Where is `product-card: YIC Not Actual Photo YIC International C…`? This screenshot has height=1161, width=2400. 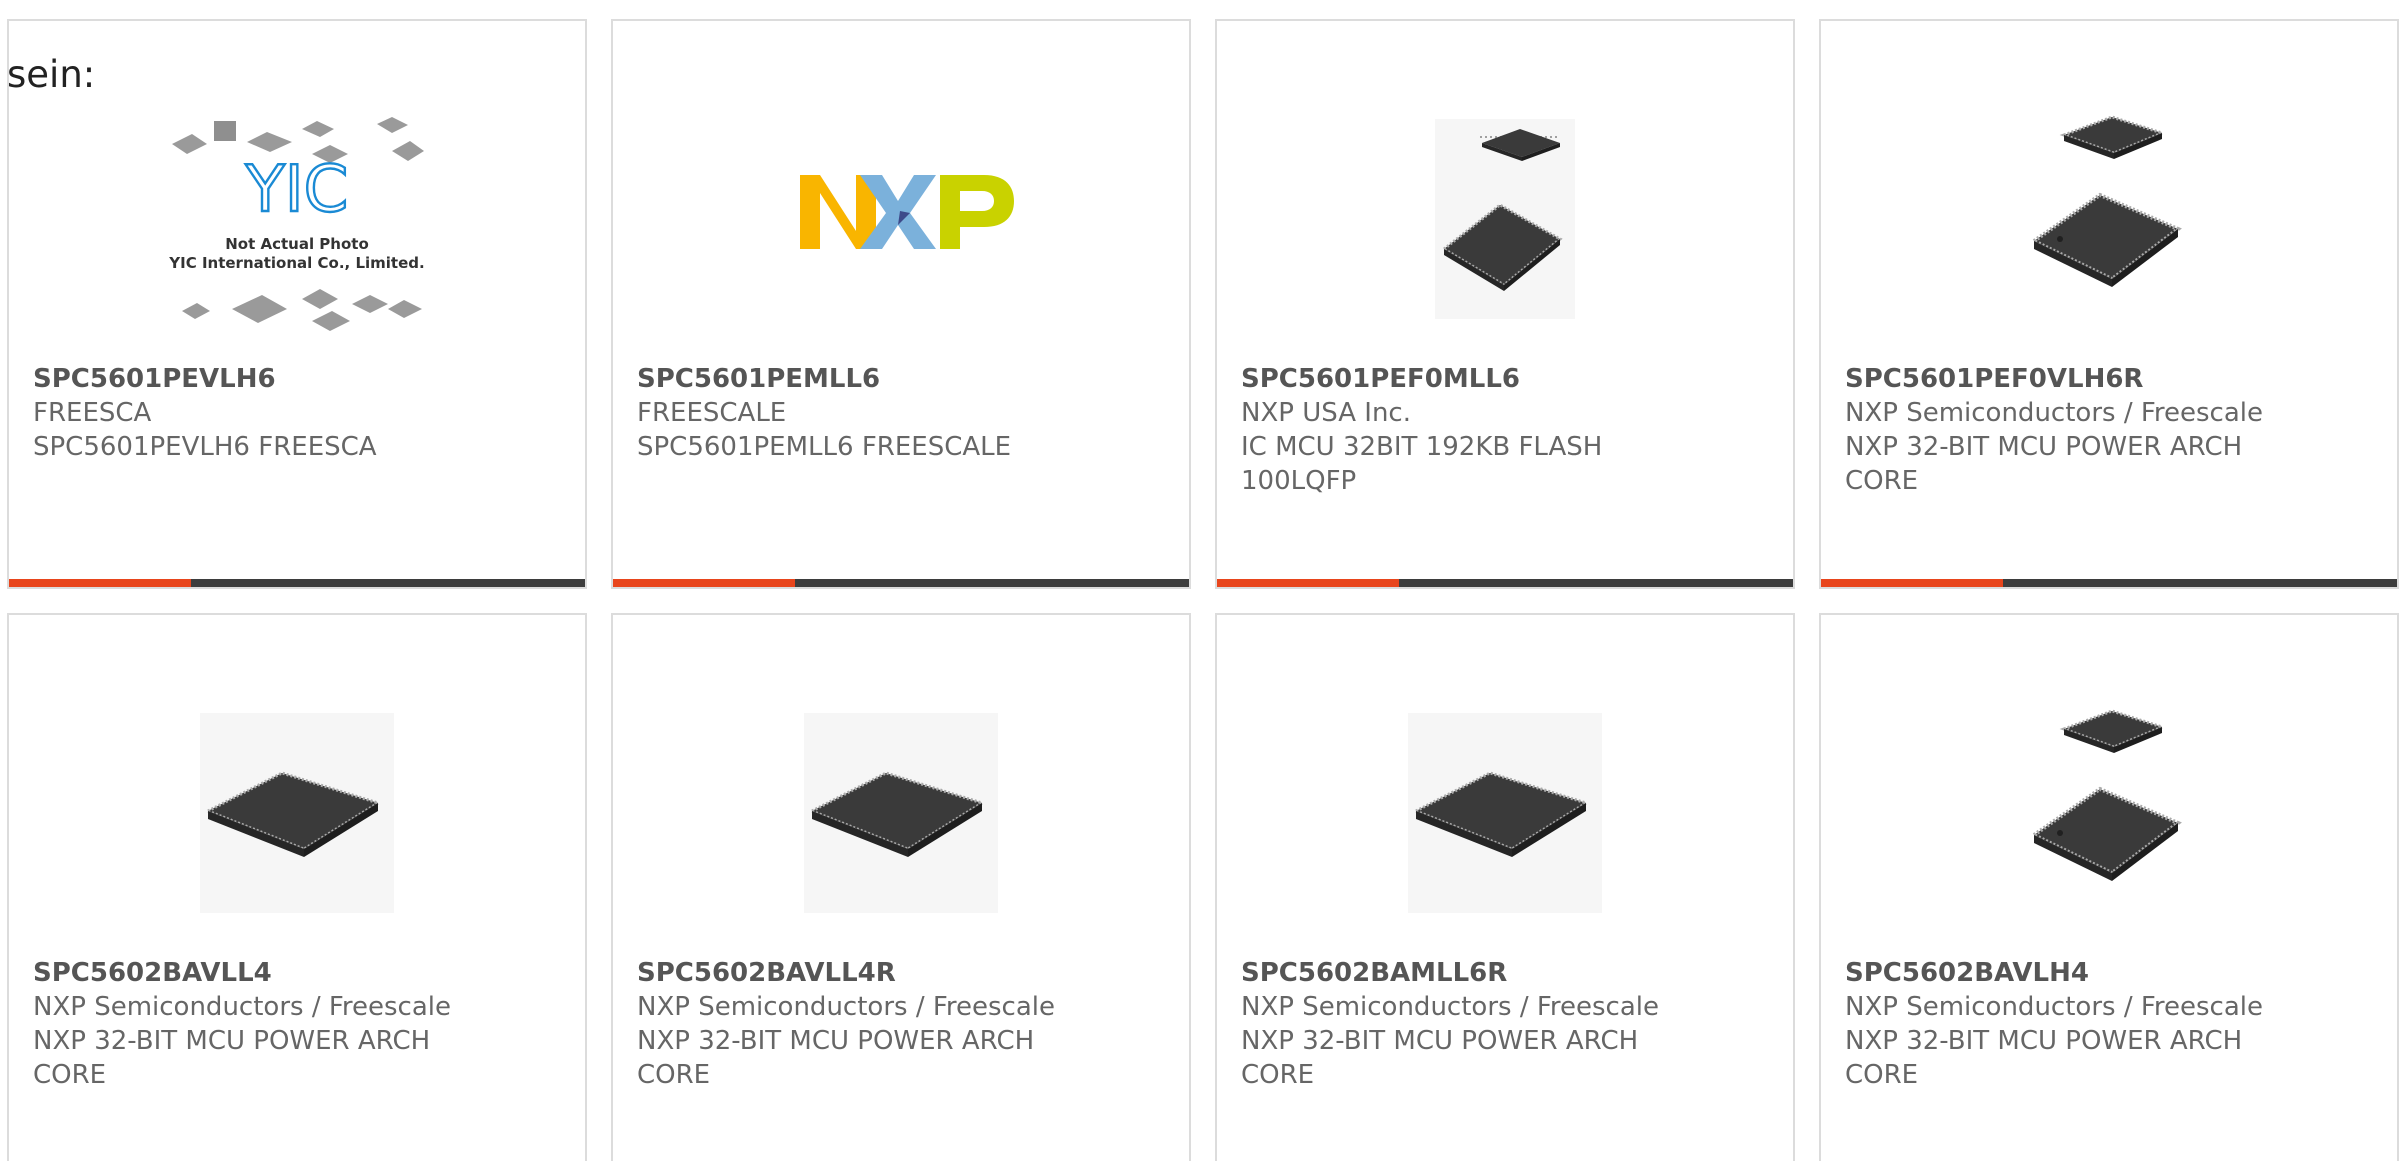 product-card: YIC Not Actual Photo YIC International C… is located at coordinates (297, 304).